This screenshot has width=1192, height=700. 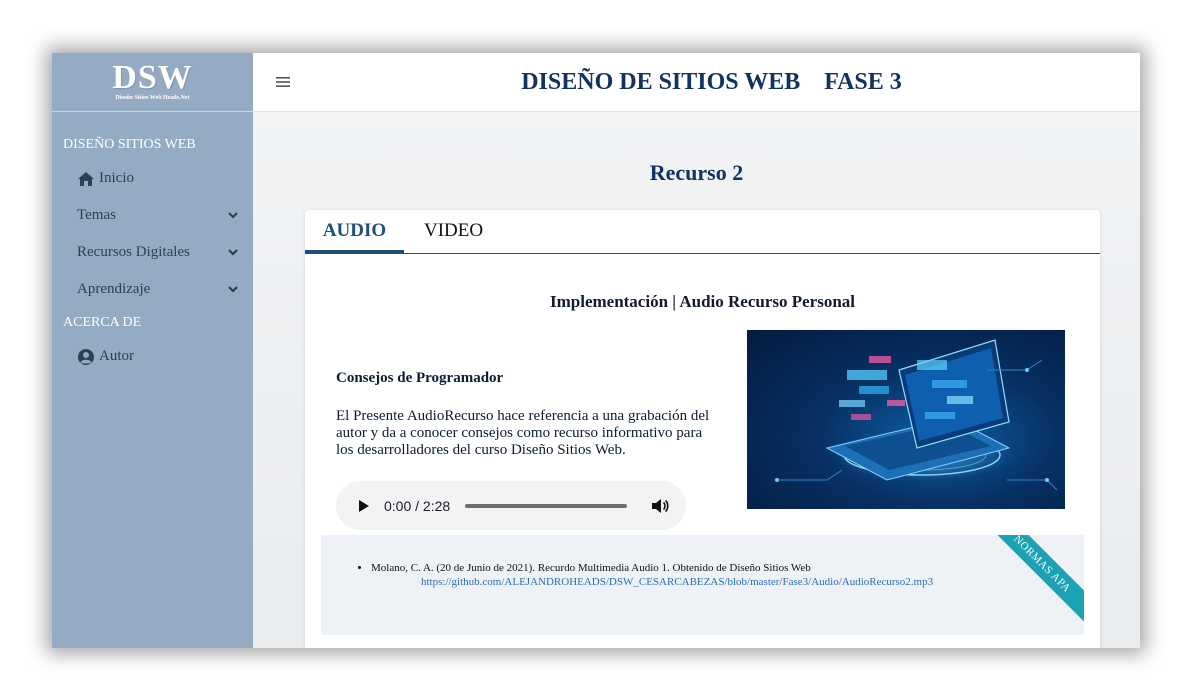 What do you see at coordinates (863, 82) in the screenshot?
I see `phase-label: FASE 3` at bounding box center [863, 82].